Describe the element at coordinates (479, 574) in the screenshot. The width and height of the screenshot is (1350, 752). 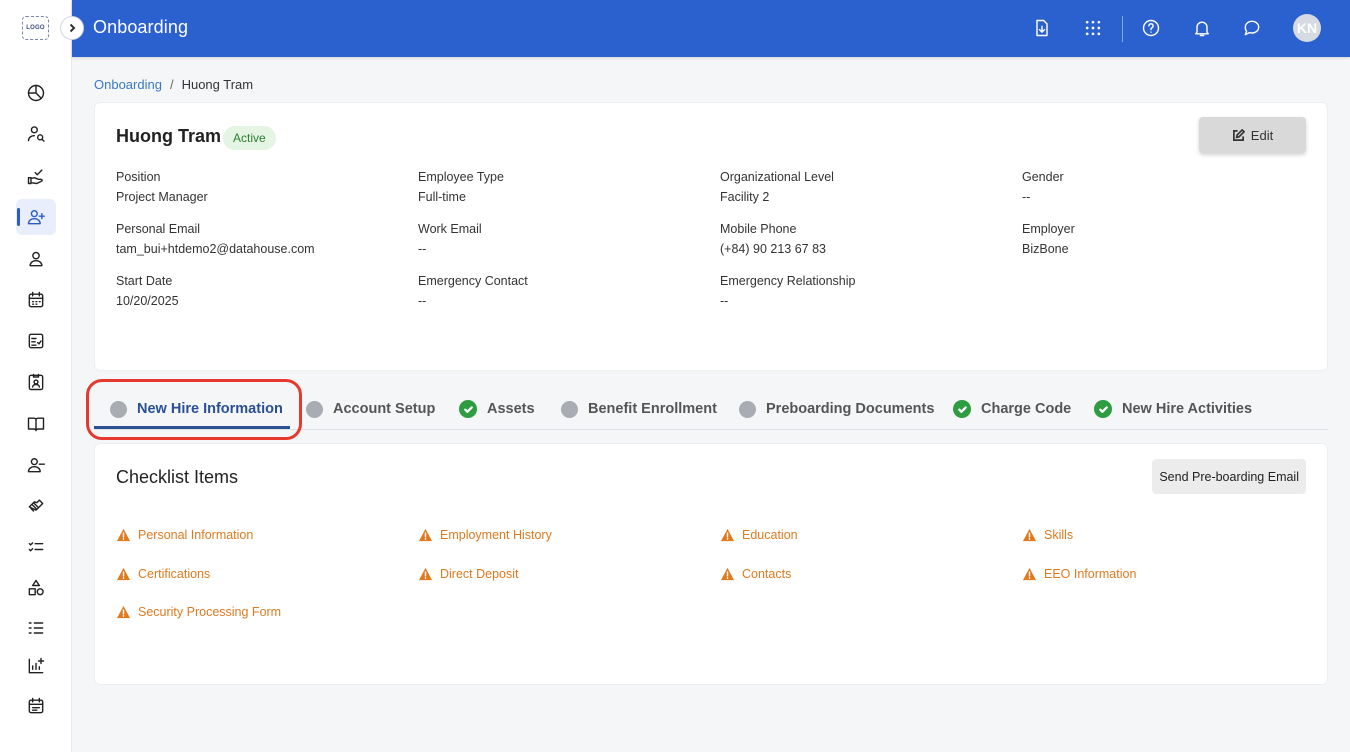
I see `checklist-item-label: Direct Deposit` at that location.